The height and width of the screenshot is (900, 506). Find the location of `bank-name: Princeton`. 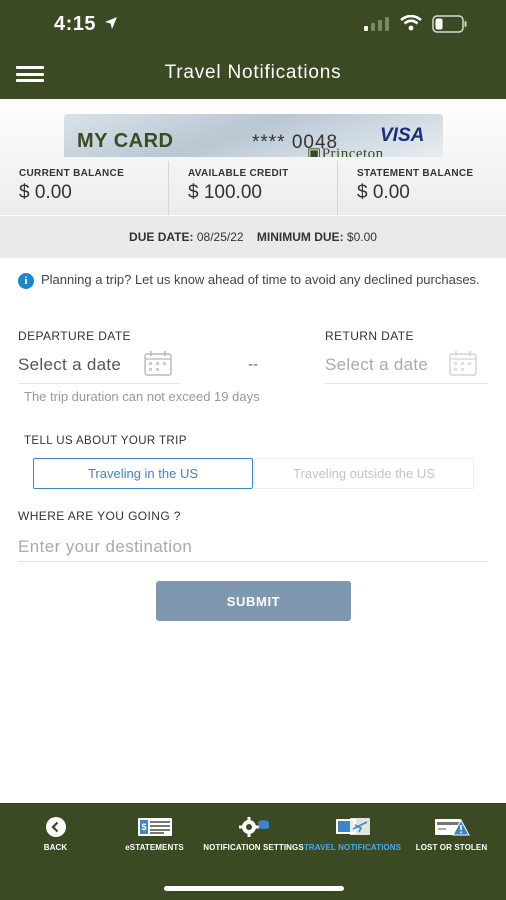

bank-name: Princeton is located at coordinates (352, 151).